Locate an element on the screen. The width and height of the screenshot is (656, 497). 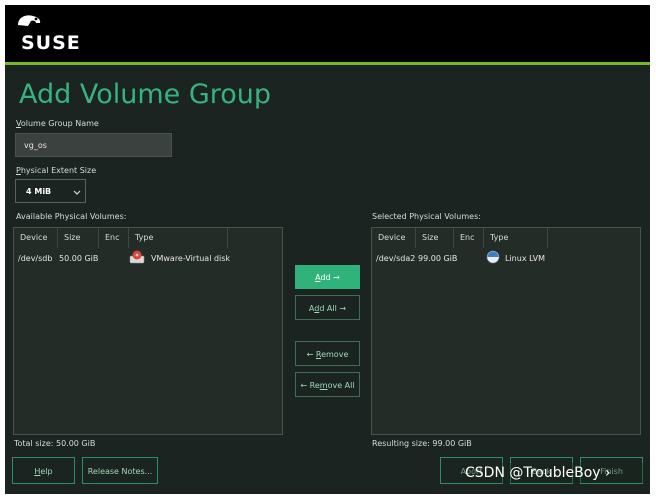
add-button: Add → is located at coordinates (327, 277).